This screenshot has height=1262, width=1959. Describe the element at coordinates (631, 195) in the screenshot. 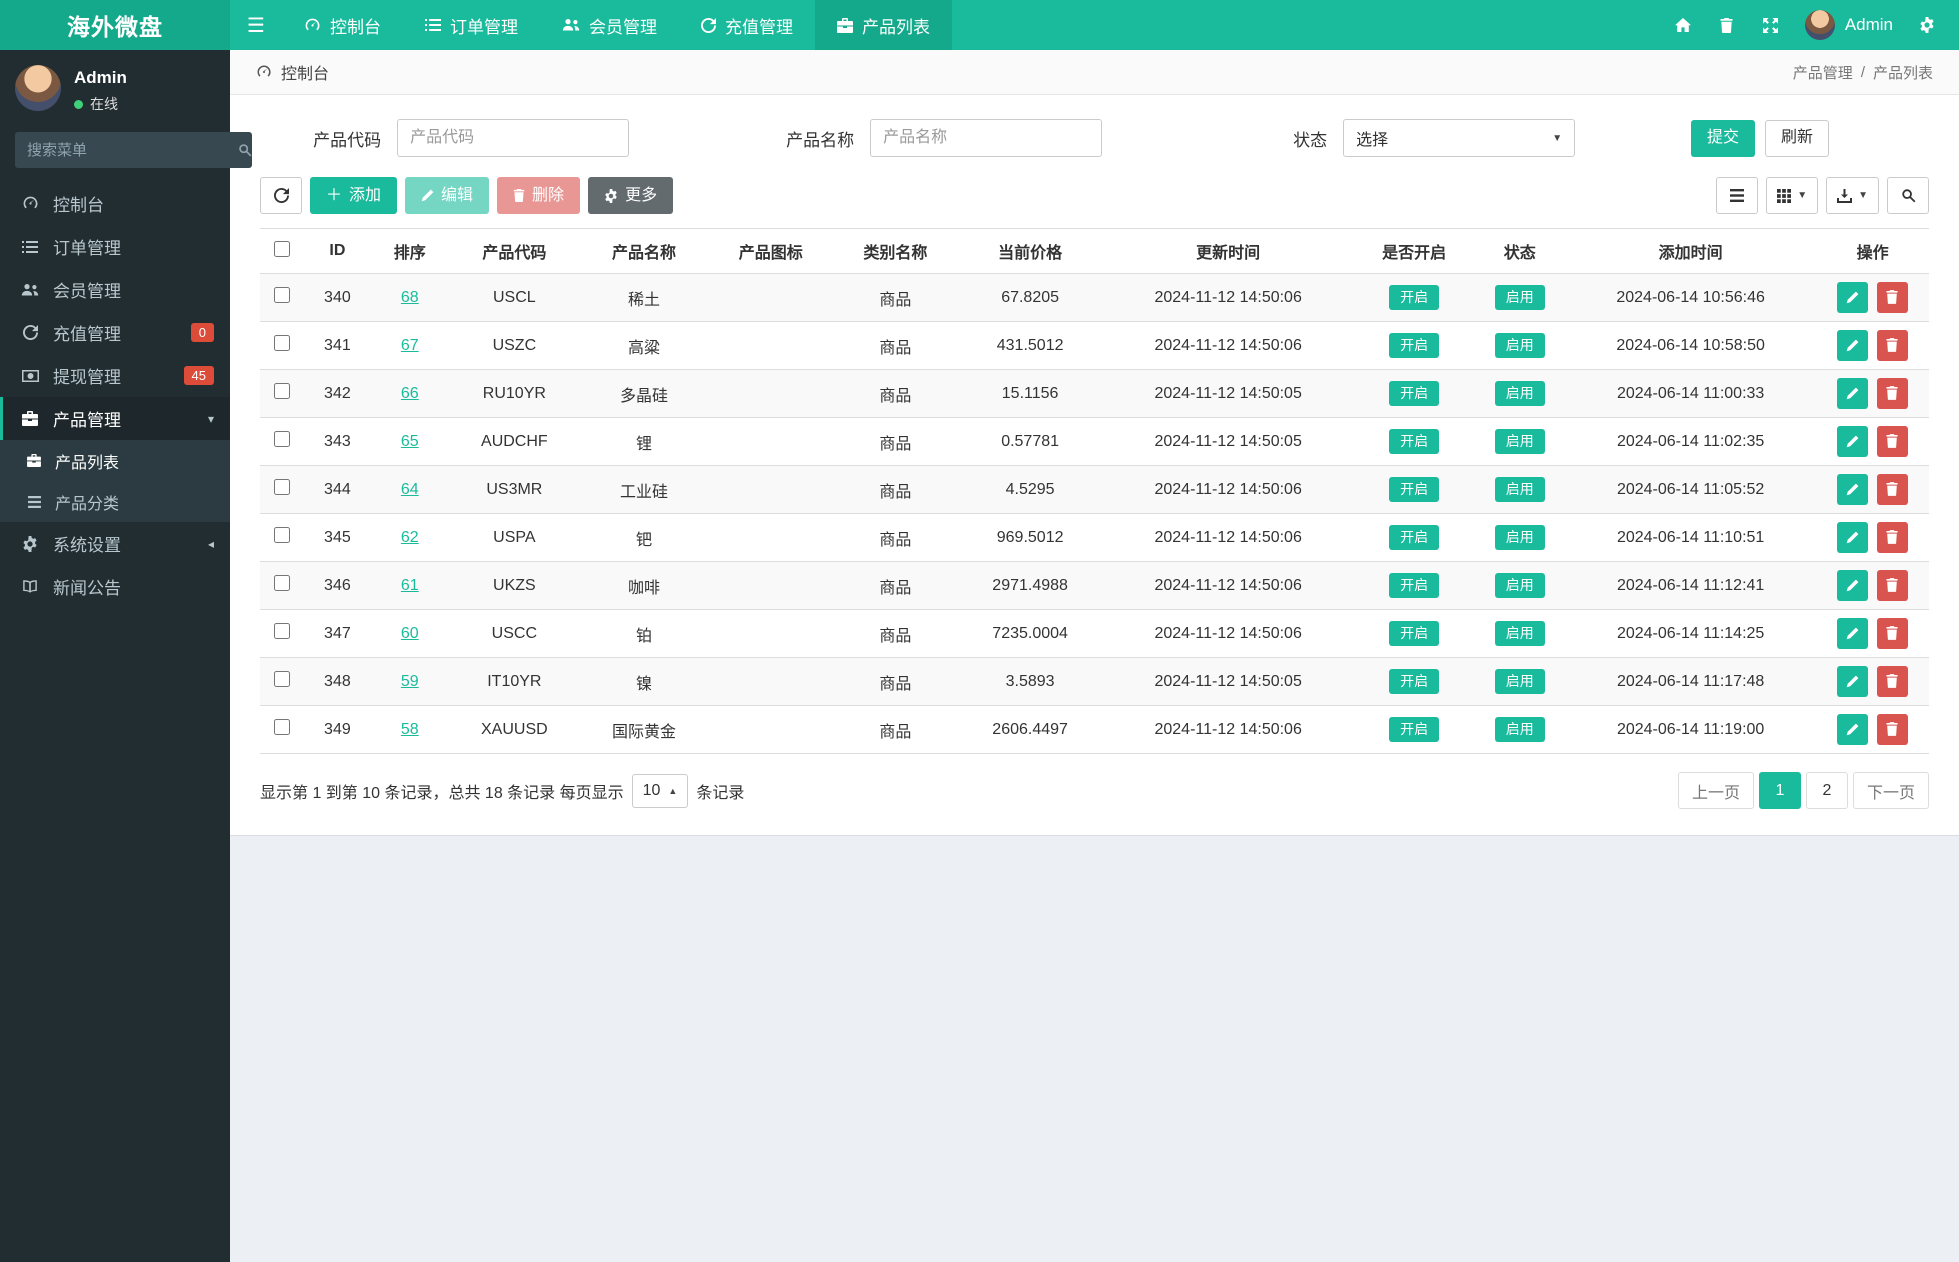

I see `more-button: 更多` at that location.